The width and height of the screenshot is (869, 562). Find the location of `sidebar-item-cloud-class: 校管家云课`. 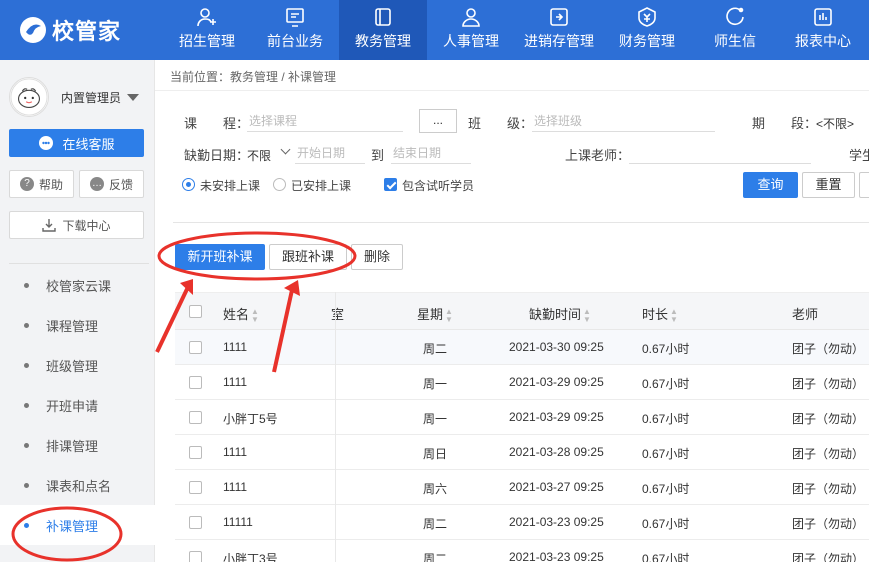

sidebar-item-cloud-class: 校管家云课 is located at coordinates (77, 285).